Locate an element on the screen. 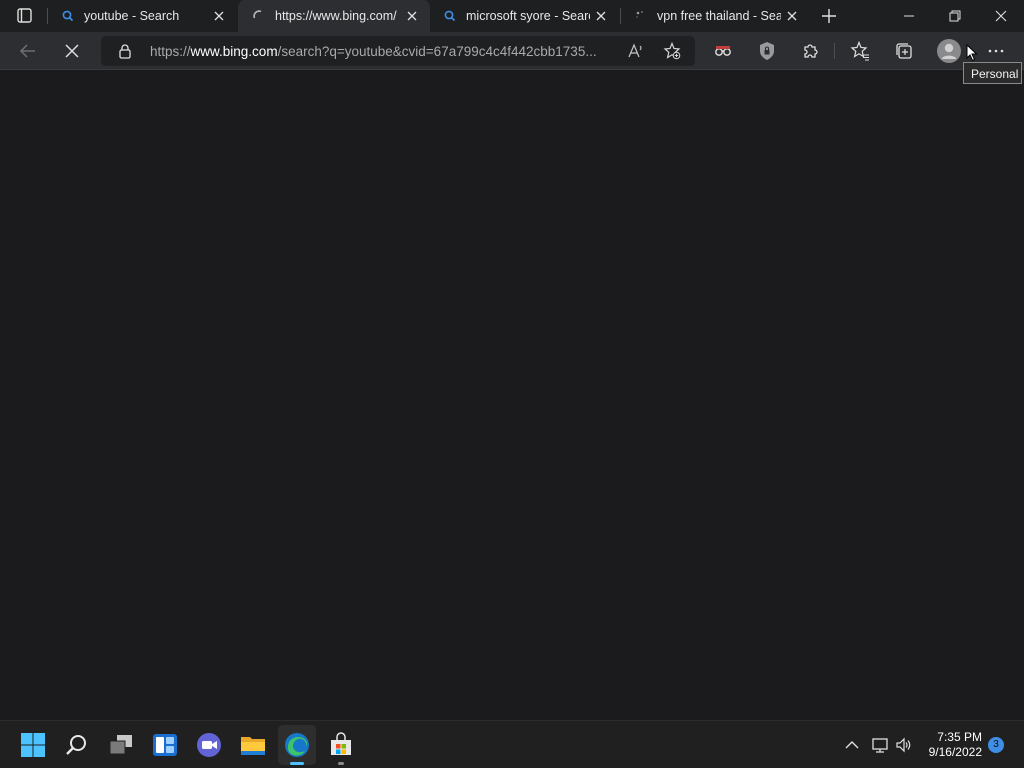 This screenshot has width=1024, height=768. stop-loading-button is located at coordinates (72, 51).